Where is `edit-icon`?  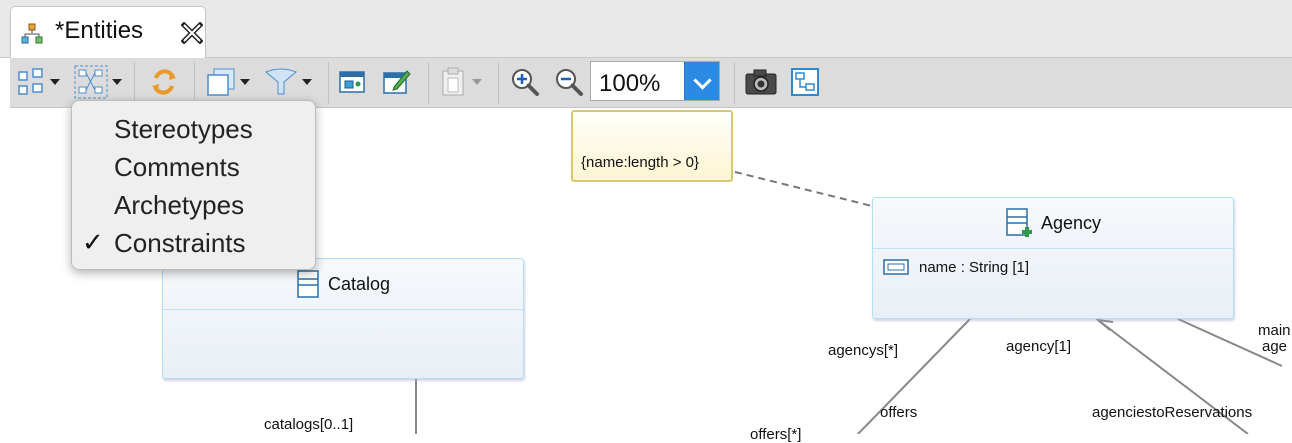
edit-icon is located at coordinates (397, 82).